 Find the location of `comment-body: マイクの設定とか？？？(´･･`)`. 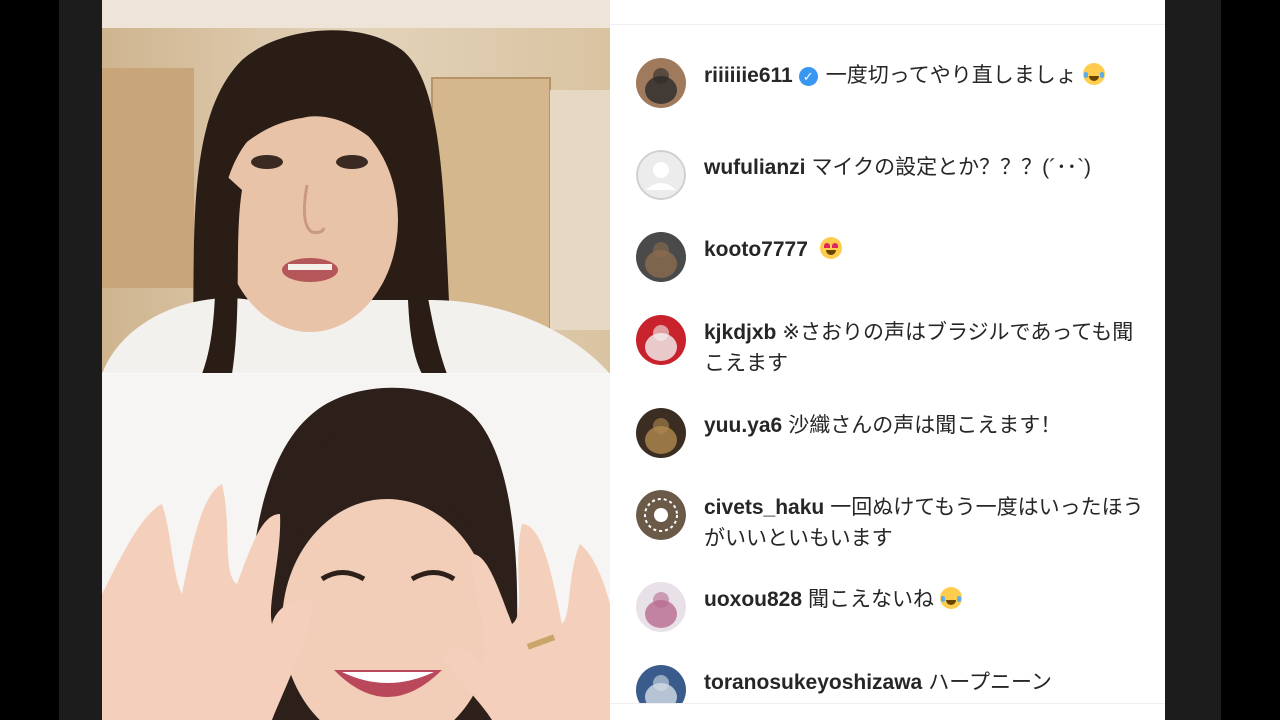

comment-body: マイクの設定とか？？？(´･･`) is located at coordinates (951, 167).